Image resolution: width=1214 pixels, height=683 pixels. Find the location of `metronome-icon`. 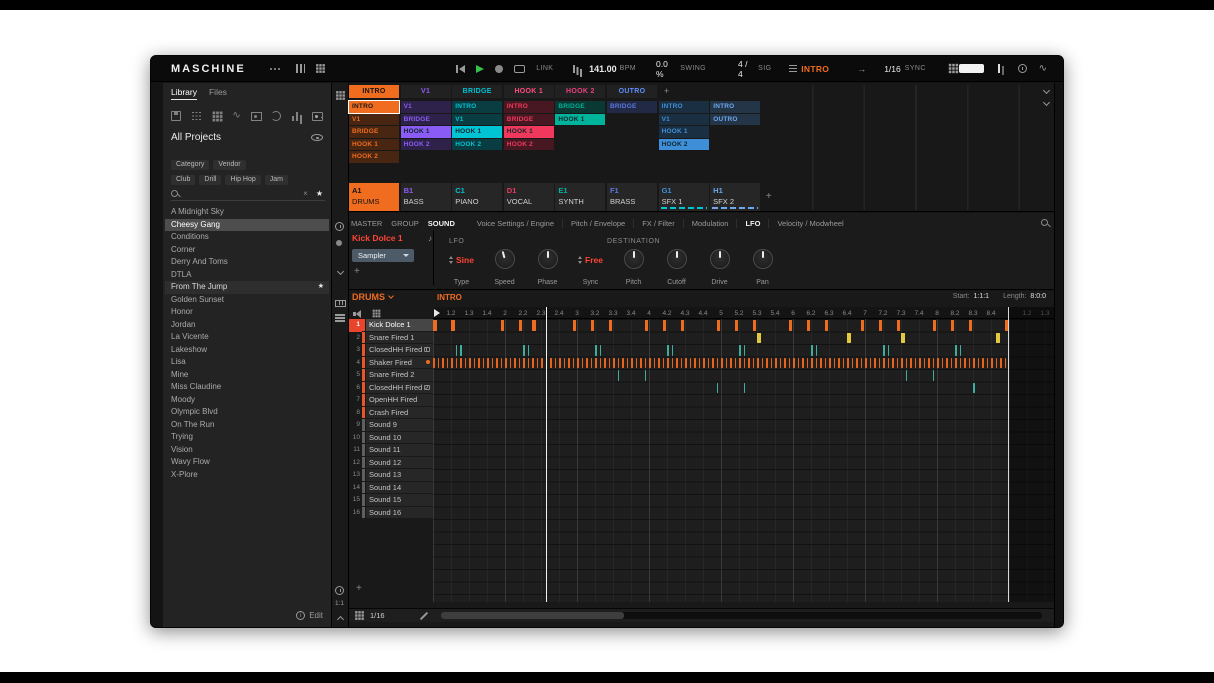

metronome-icon is located at coordinates (578, 69).